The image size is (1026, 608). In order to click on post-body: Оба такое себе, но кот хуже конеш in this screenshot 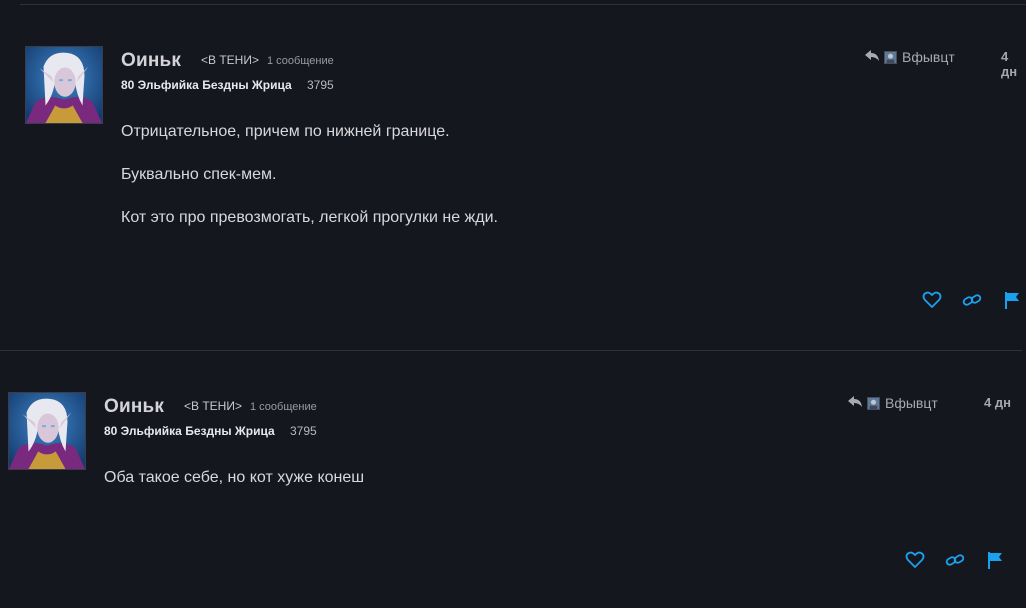, I will do `click(234, 477)`.